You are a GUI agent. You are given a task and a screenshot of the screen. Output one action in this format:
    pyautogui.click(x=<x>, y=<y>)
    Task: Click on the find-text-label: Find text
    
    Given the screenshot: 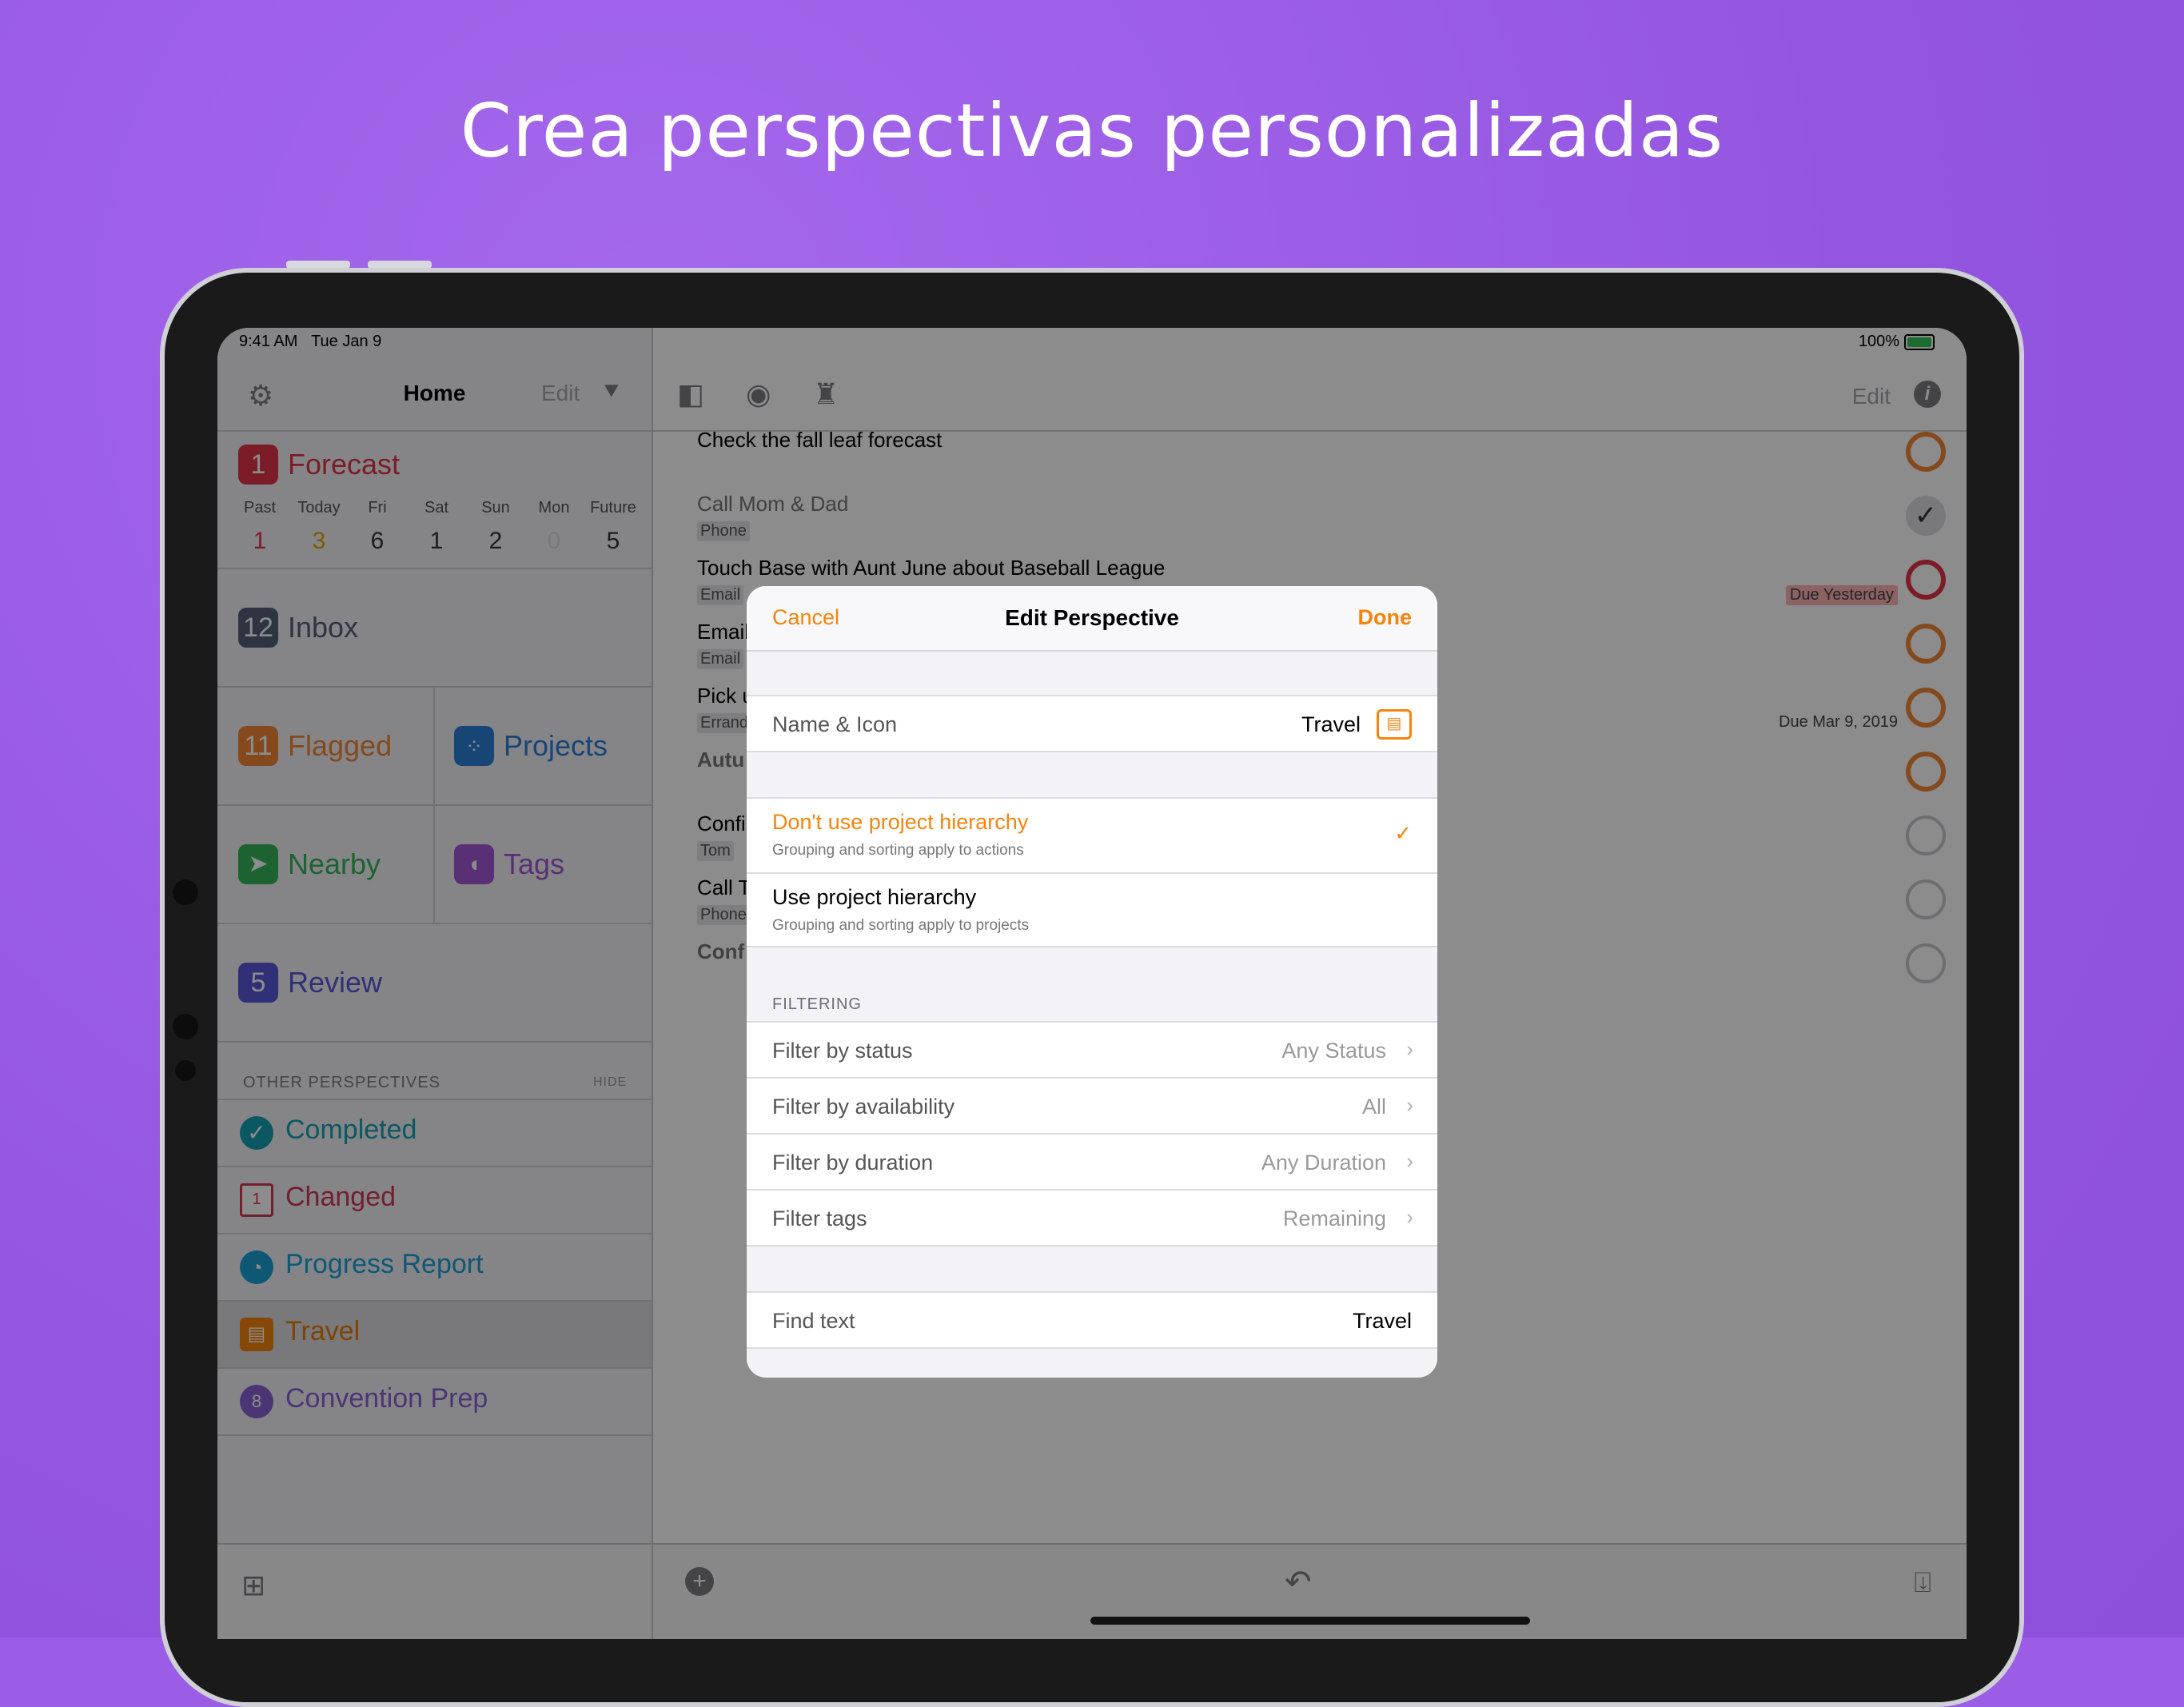 What is the action you would take?
    pyautogui.click(x=813, y=1321)
    